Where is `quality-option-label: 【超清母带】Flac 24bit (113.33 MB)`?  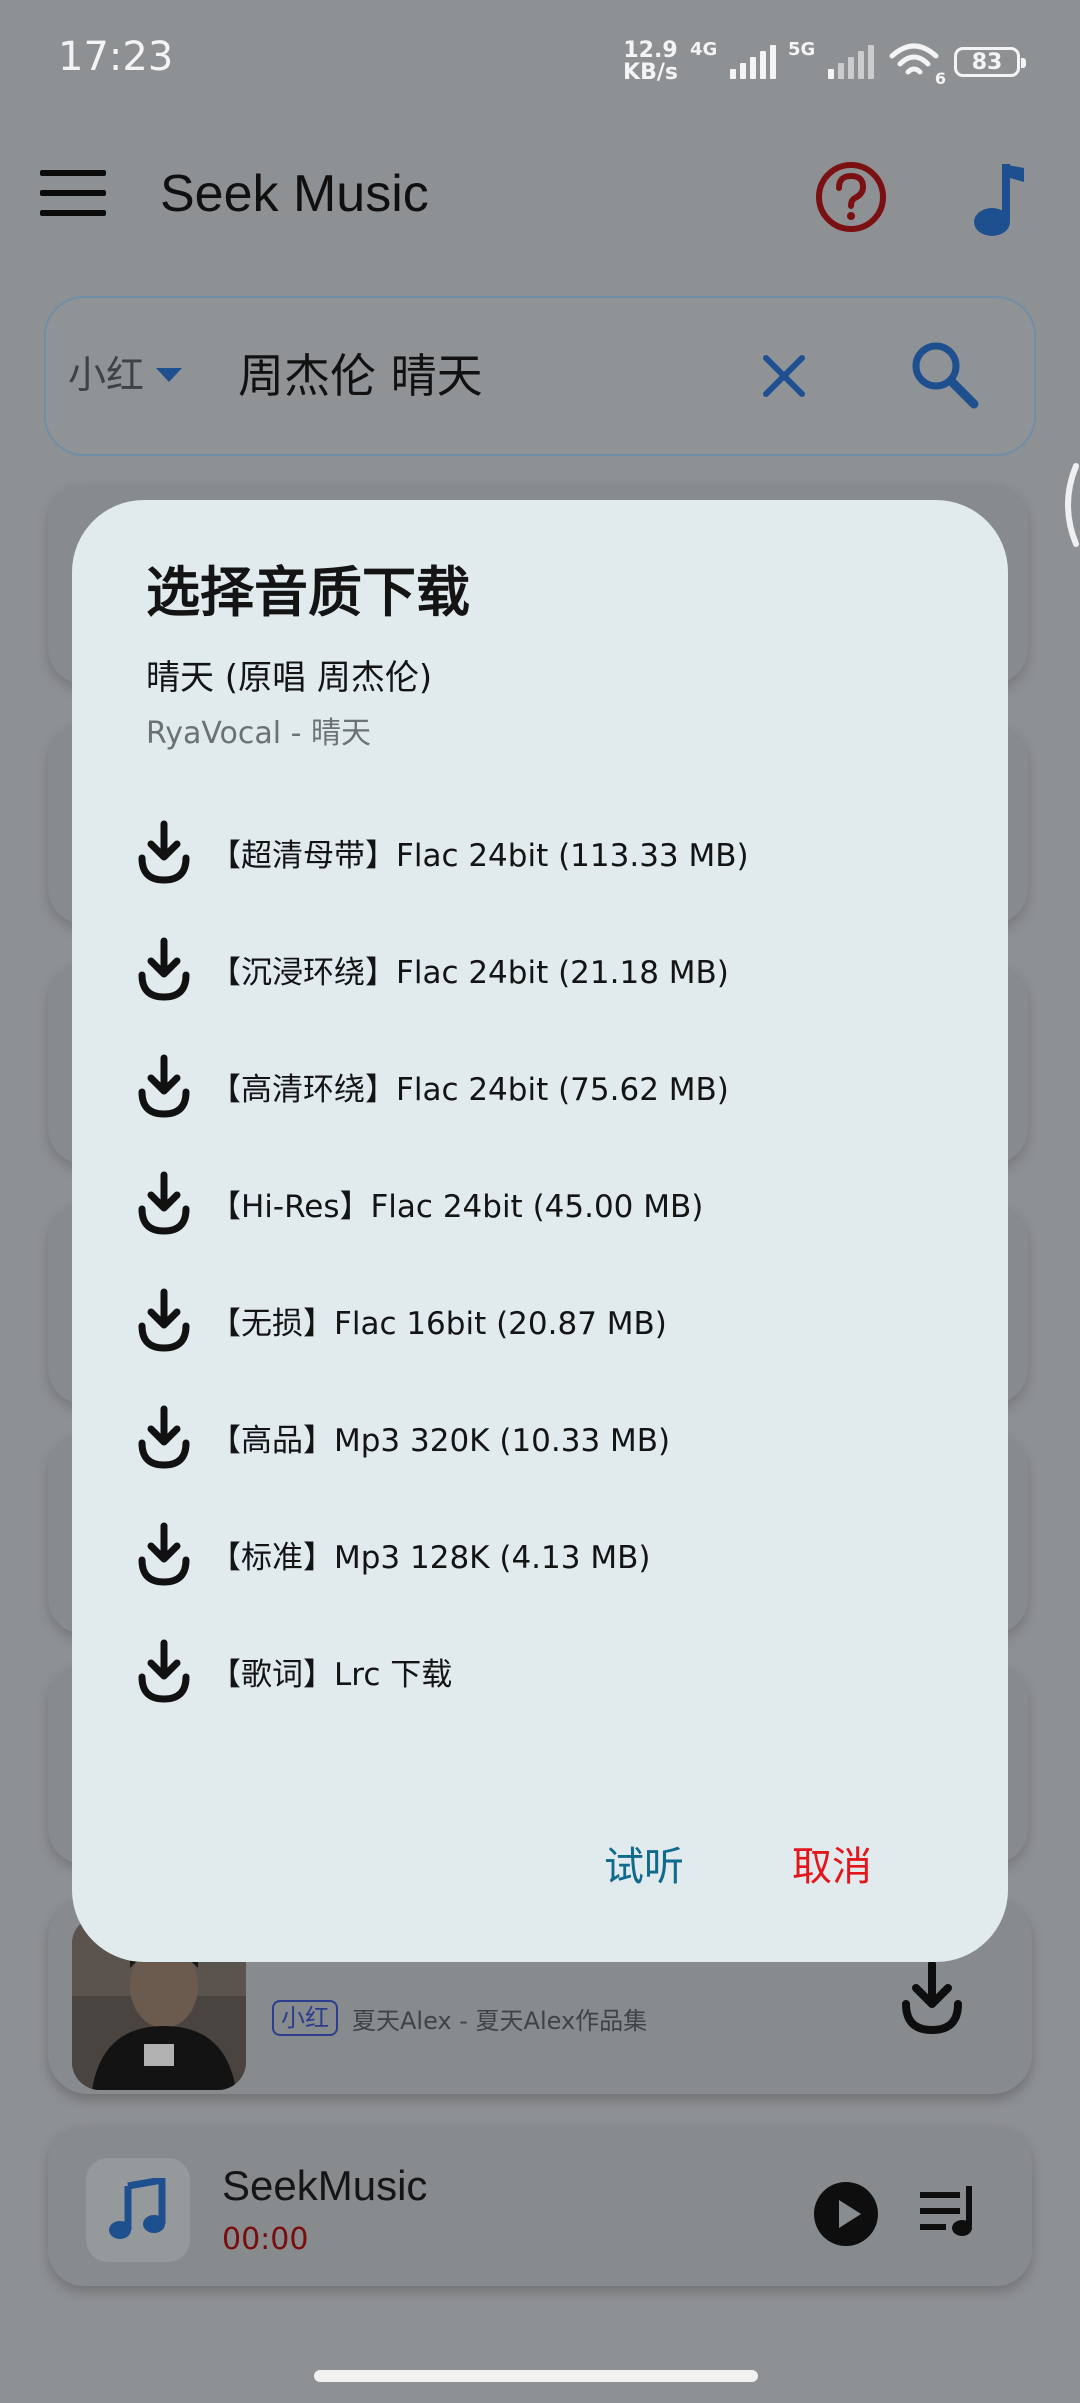 quality-option-label: 【超清母带】Flac 24bit (113.33 MB) is located at coordinates (479, 855).